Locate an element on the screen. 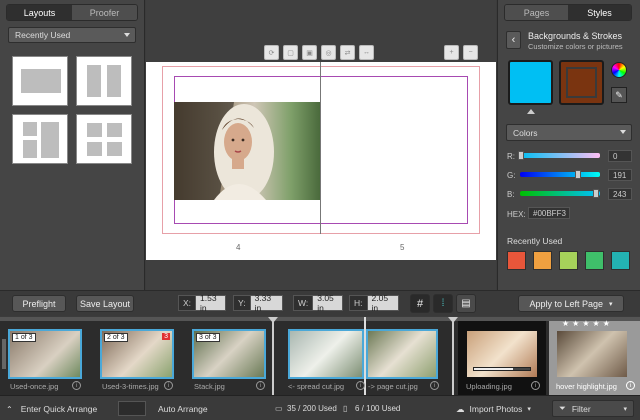  r-label: R: is located at coordinates (511, 156).